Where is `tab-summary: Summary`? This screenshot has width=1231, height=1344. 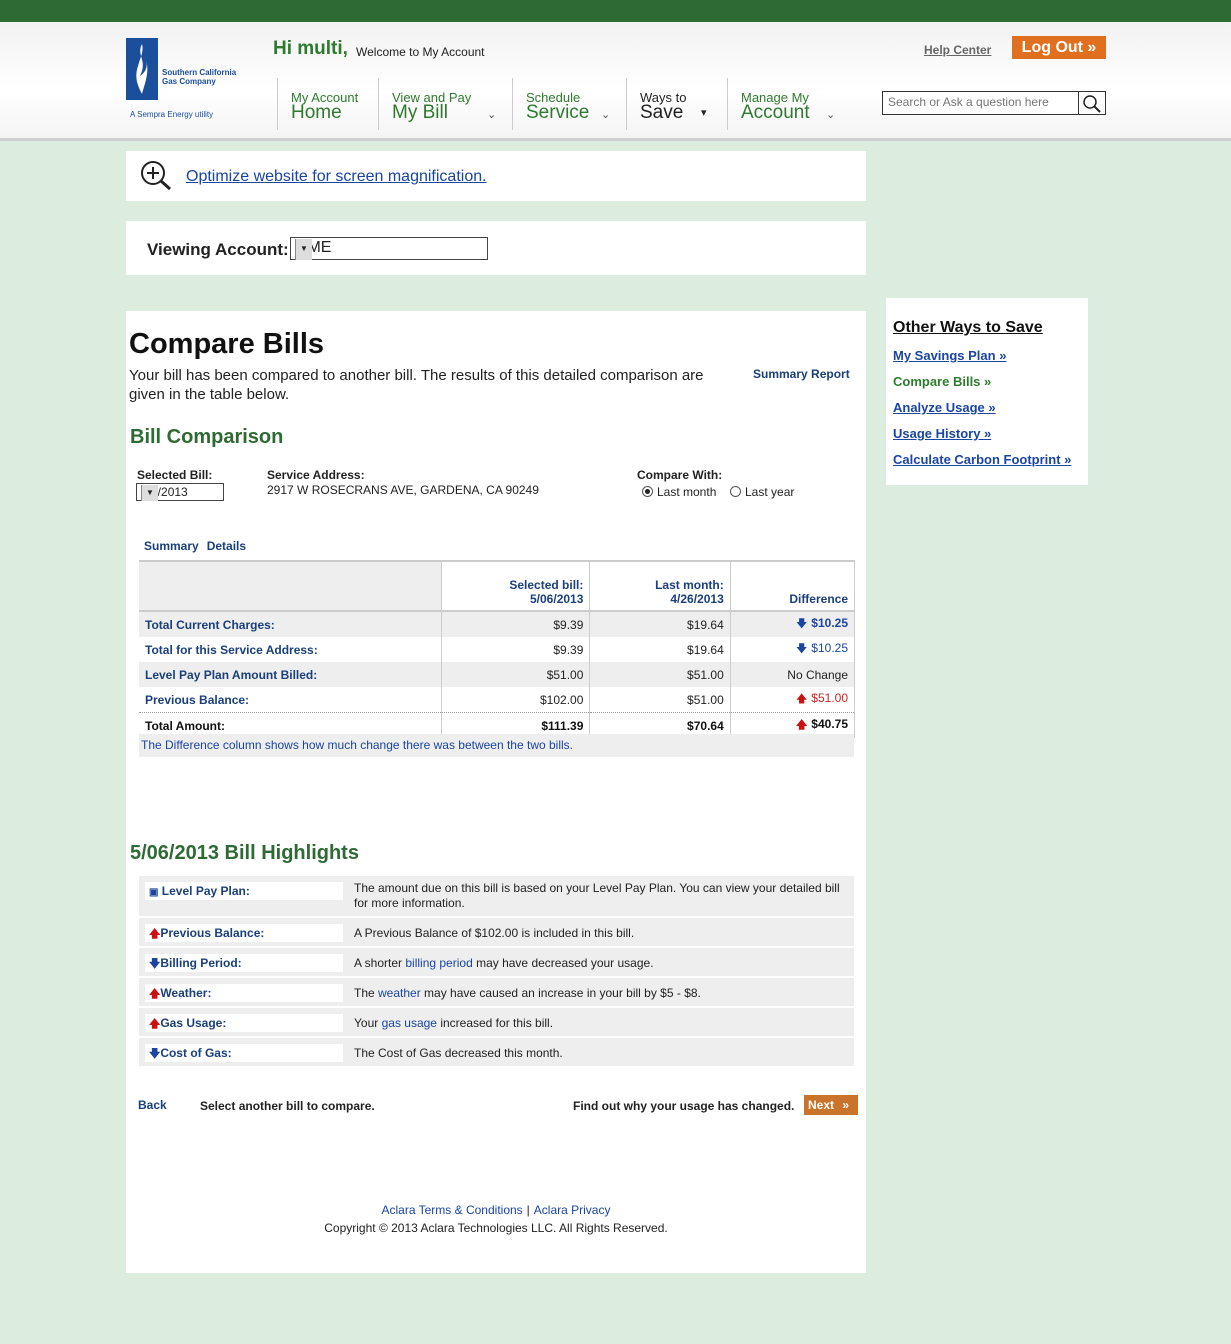
tab-summary: Summary is located at coordinates (171, 546).